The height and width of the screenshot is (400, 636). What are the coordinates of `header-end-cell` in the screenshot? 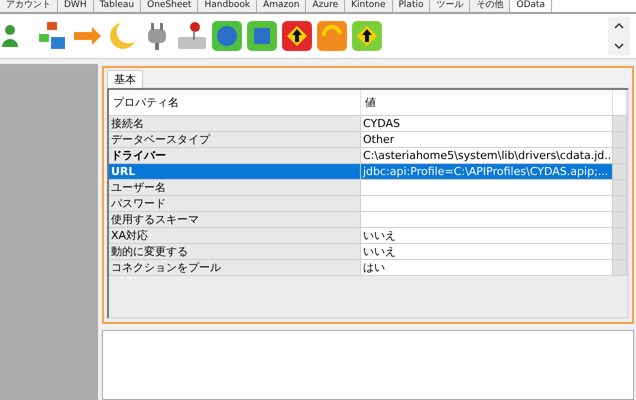 It's located at (620, 103).